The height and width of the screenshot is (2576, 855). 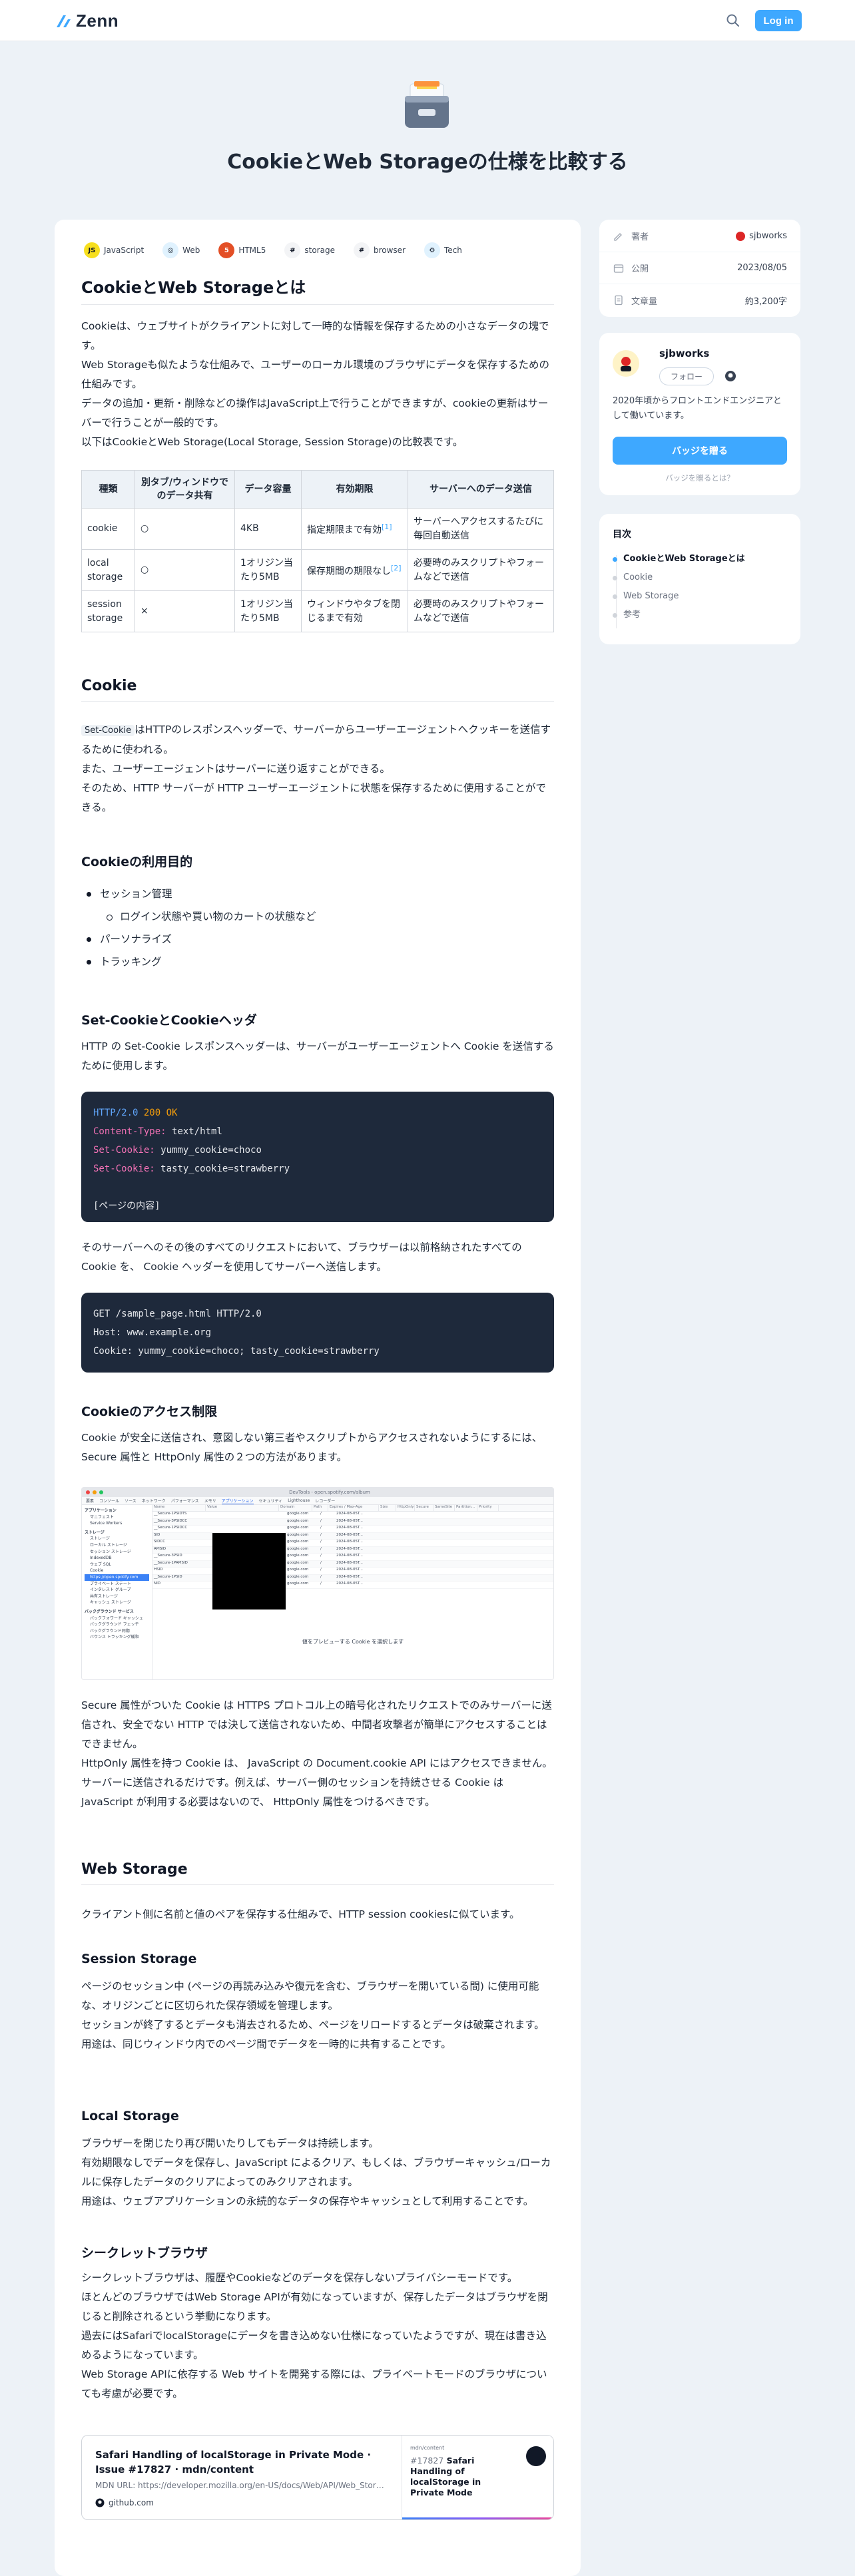 I want to click on cookie-cell: __Secure-3PSID, so click(x=168, y=1556).